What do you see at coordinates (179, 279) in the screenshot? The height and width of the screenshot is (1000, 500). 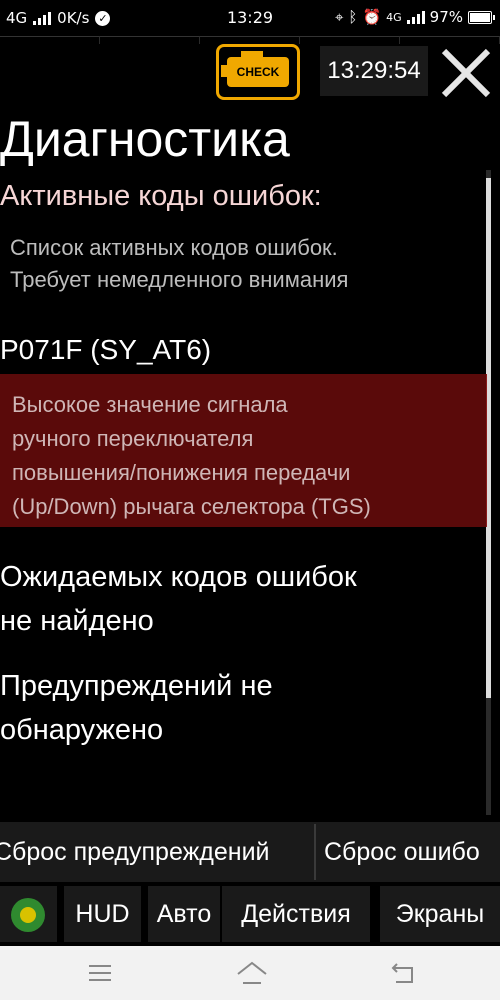 I see `section-desc-line: Требует немедленного внимания` at bounding box center [179, 279].